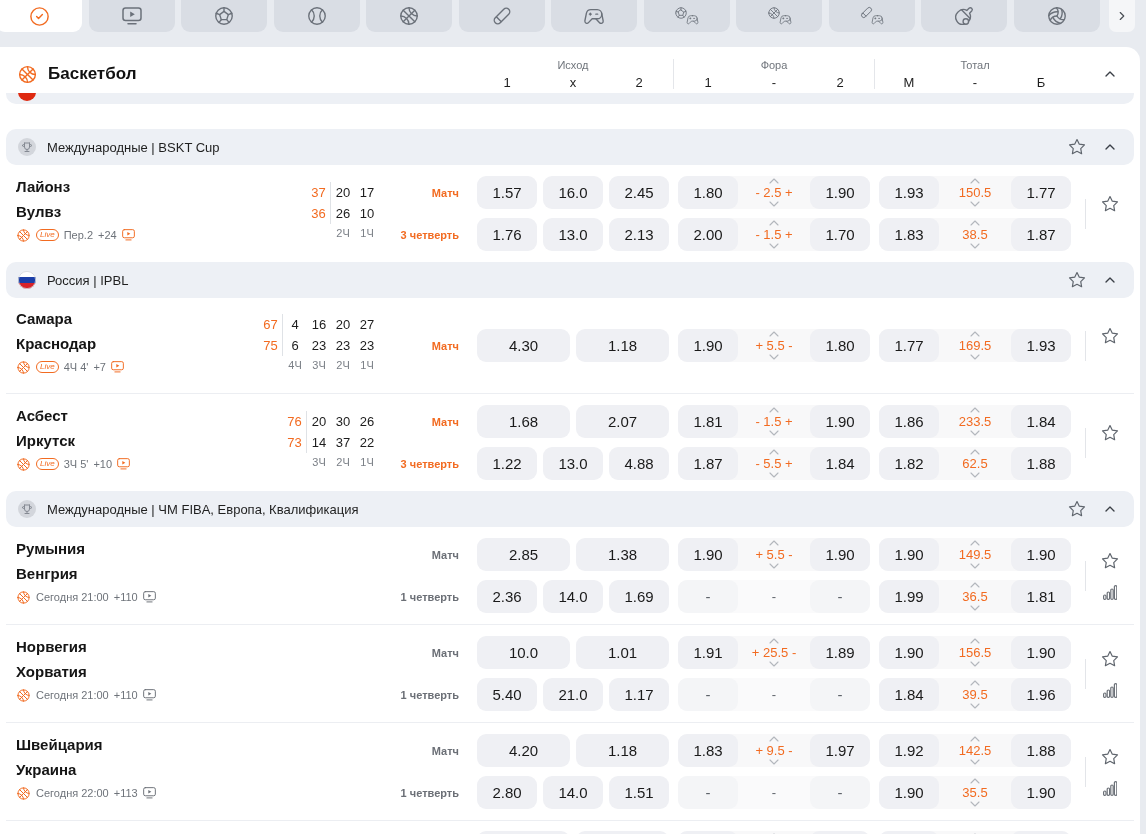 Image resolution: width=1146 pixels, height=834 pixels. I want to click on scroll-right-button, so click(1122, 16).